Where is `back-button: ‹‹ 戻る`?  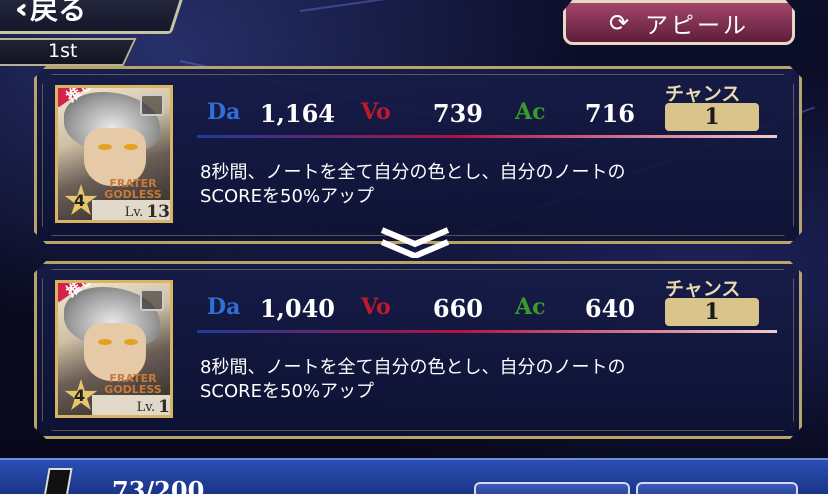
back-button: ‹‹ 戻る is located at coordinates (94, 17).